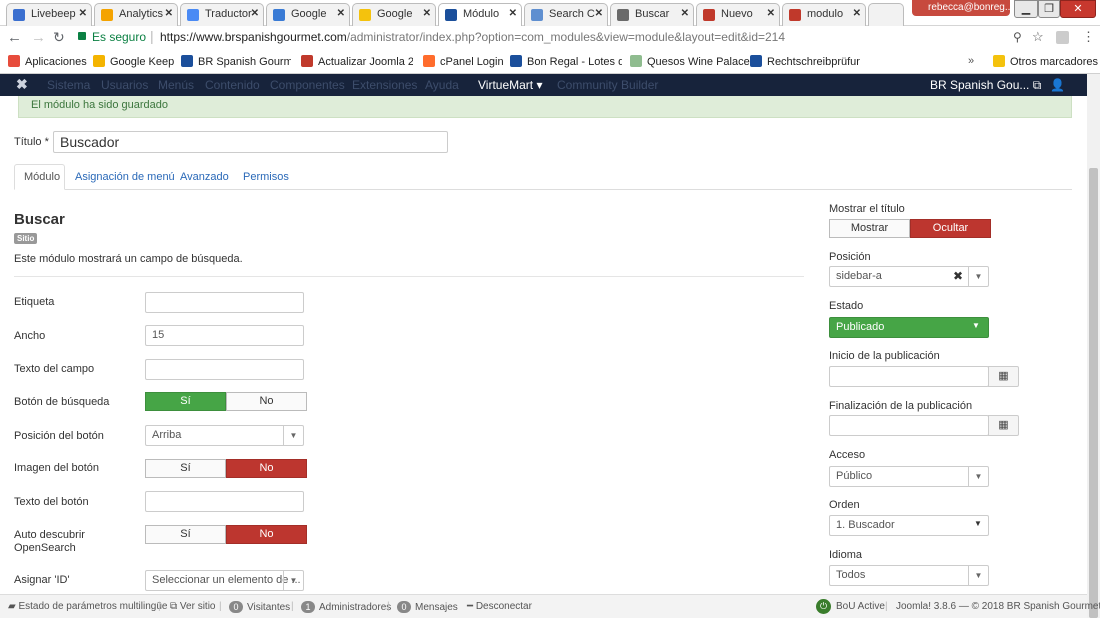 Image resolution: width=1100 pixels, height=618 pixels. What do you see at coordinates (909, 376) in the screenshot?
I see `publish-up-input` at bounding box center [909, 376].